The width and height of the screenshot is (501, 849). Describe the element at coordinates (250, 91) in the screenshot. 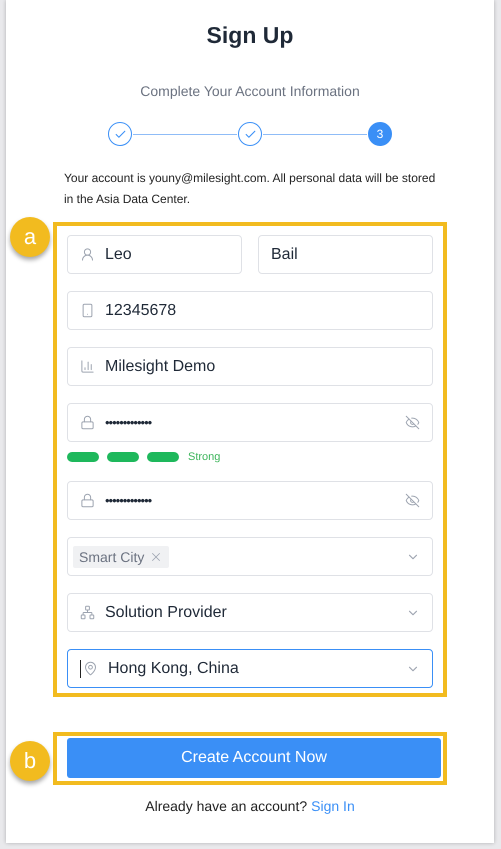

I see `subtitle: Complete Your Account Information` at that location.